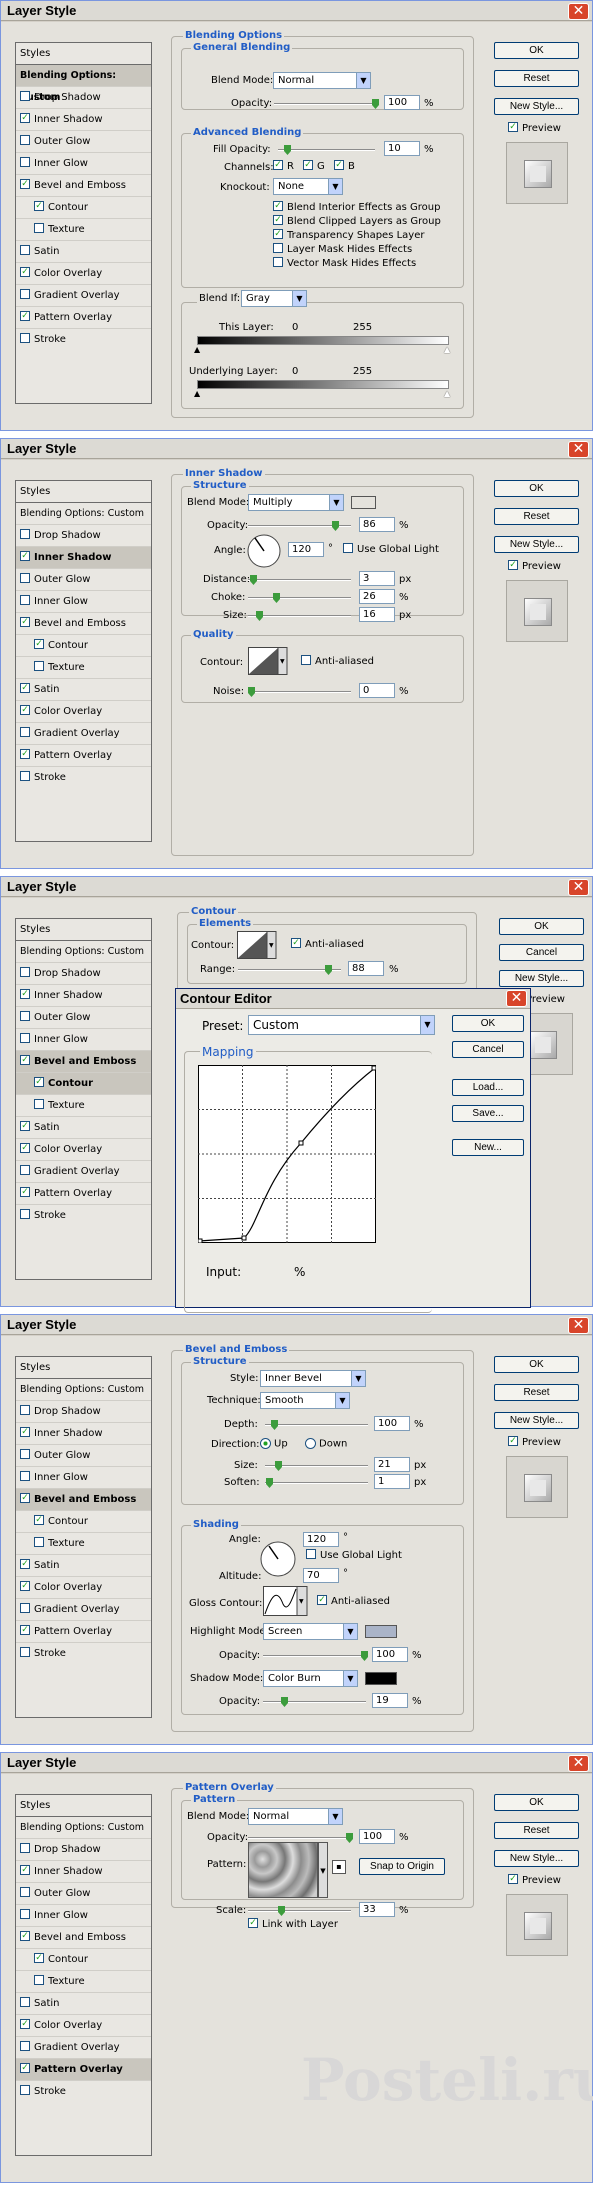 This screenshot has height=2192, width=593. I want to click on radio-on-icon, so click(265, 1443).